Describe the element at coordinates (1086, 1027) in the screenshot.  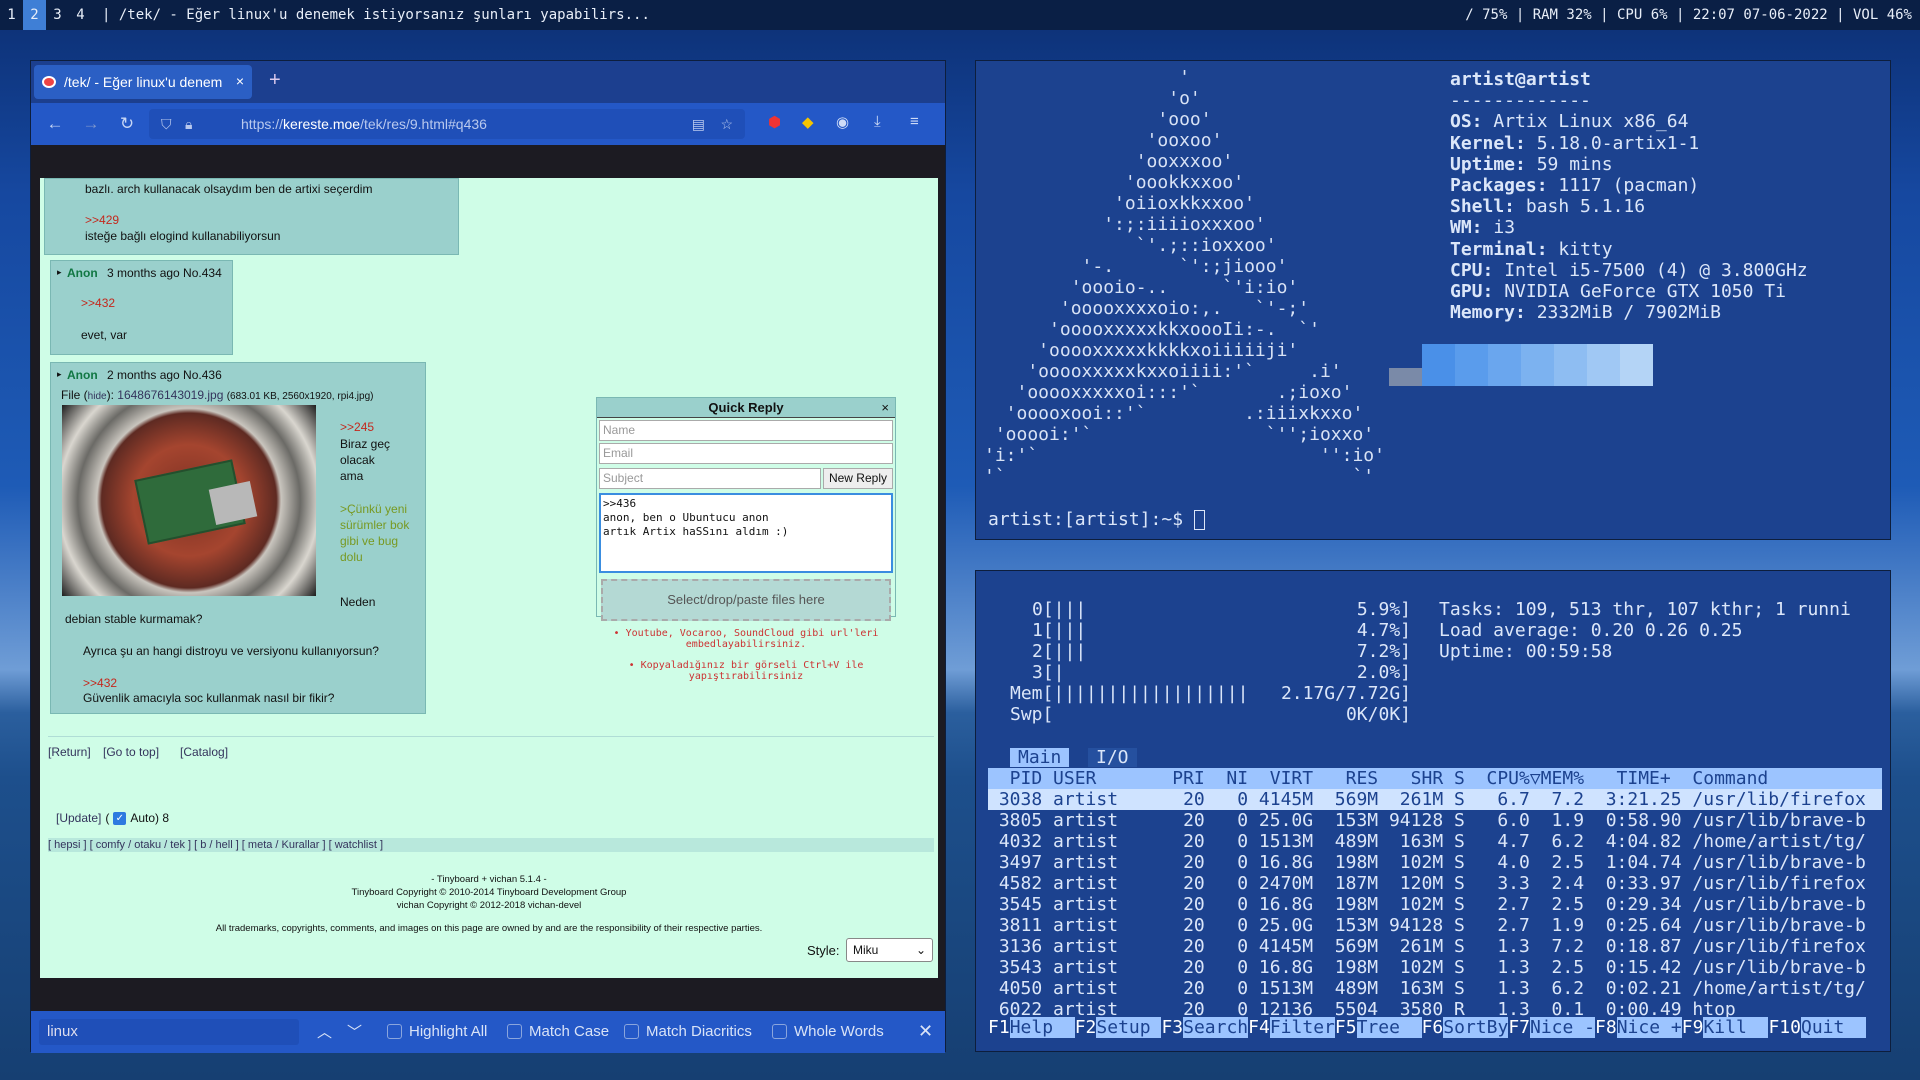
I see `function-key: F2` at that location.